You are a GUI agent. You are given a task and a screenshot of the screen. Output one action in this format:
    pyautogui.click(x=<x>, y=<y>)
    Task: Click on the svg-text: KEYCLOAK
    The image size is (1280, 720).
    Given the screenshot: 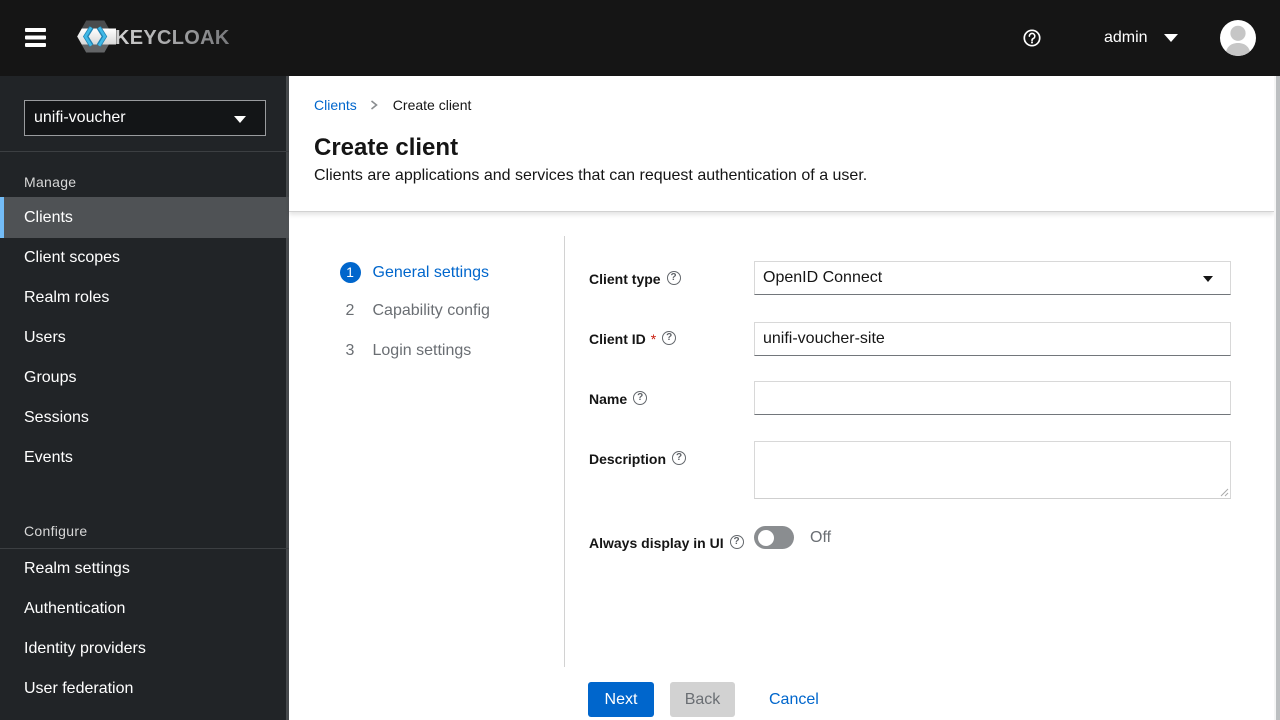 What is the action you would take?
    pyautogui.click(x=172, y=38)
    